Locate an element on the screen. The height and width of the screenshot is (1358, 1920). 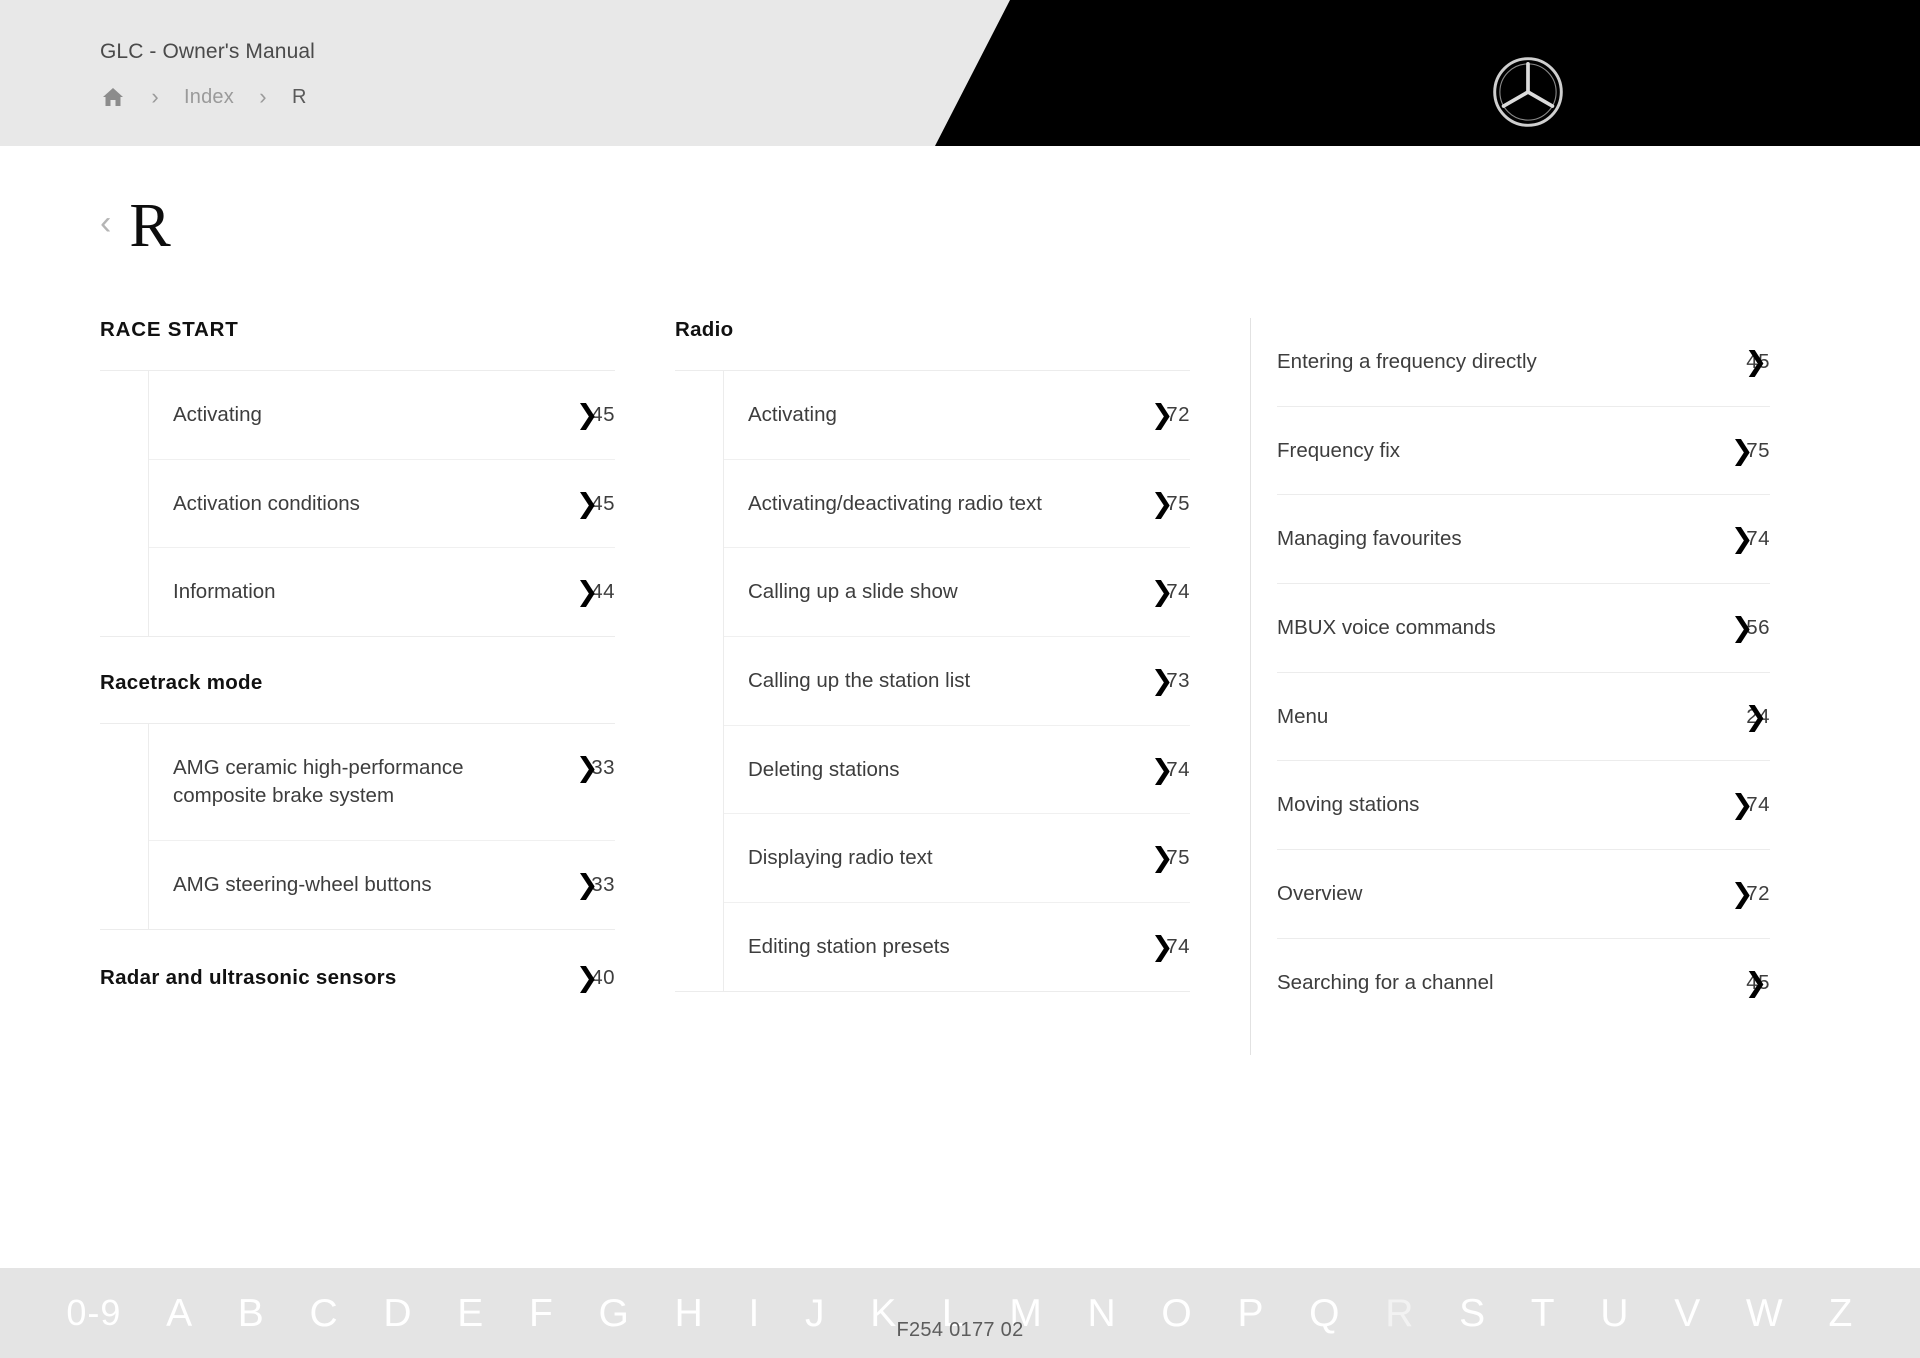
breadcrumb-item-index: Index is located at coordinates (209, 97).